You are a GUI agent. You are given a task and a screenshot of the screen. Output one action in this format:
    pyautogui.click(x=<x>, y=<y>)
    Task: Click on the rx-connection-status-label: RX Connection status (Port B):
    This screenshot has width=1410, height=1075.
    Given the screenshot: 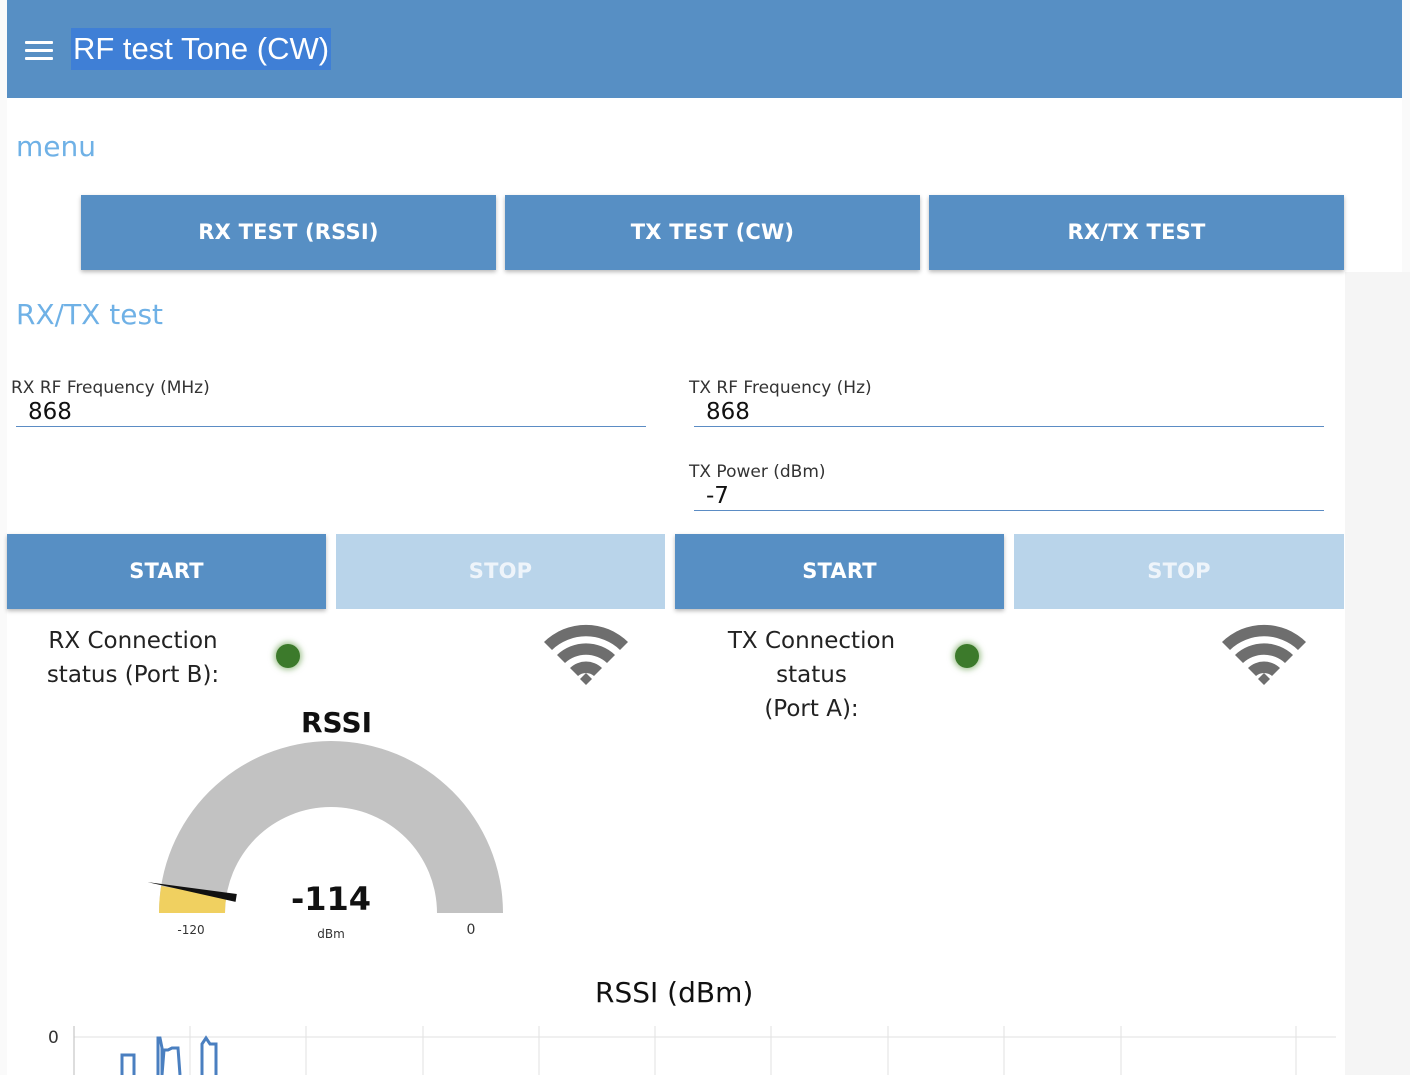 What is the action you would take?
    pyautogui.click(x=133, y=658)
    